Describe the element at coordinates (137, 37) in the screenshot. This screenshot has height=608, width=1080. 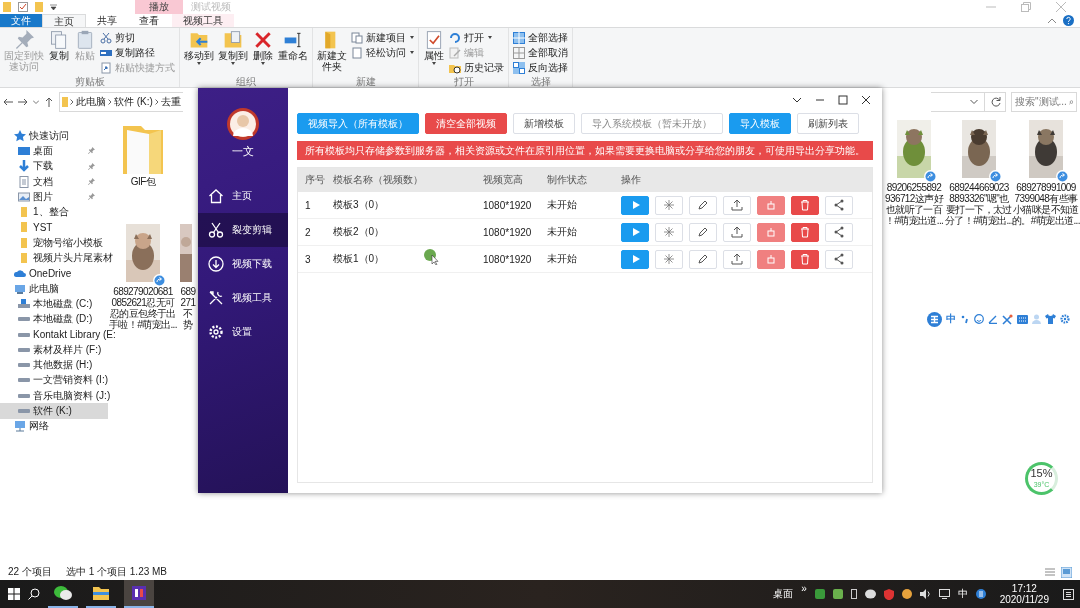
I see `ribbon-button: 剪切` at that location.